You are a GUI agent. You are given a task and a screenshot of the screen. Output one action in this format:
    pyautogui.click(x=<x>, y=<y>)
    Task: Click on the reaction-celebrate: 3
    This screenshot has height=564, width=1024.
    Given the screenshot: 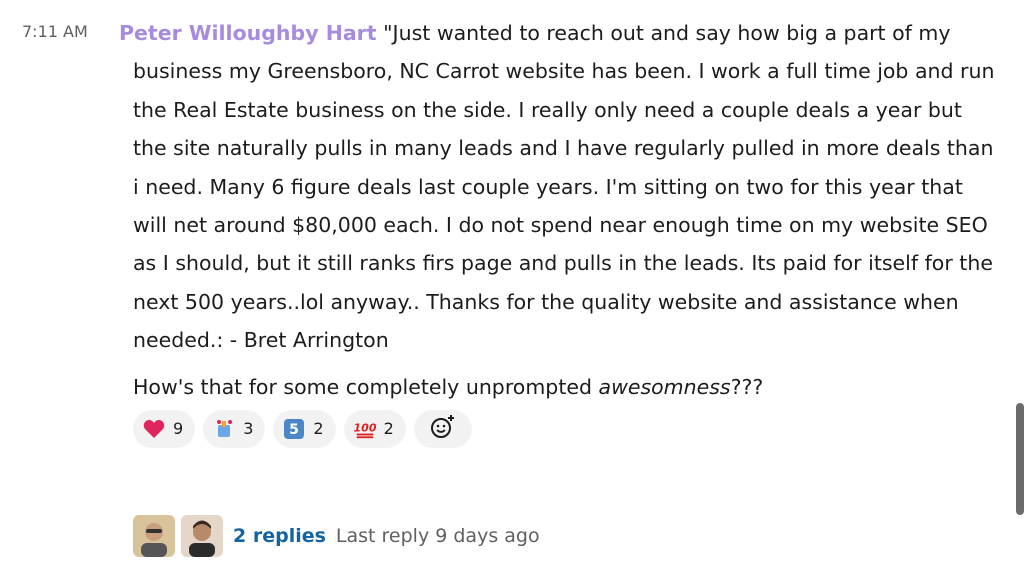 What is the action you would take?
    pyautogui.click(x=234, y=428)
    